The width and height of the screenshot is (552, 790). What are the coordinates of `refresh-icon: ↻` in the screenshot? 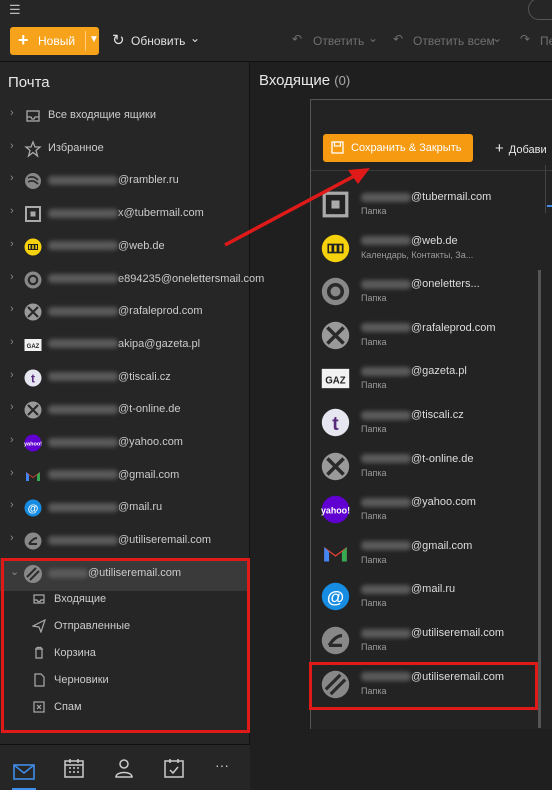 It's located at (118, 40).